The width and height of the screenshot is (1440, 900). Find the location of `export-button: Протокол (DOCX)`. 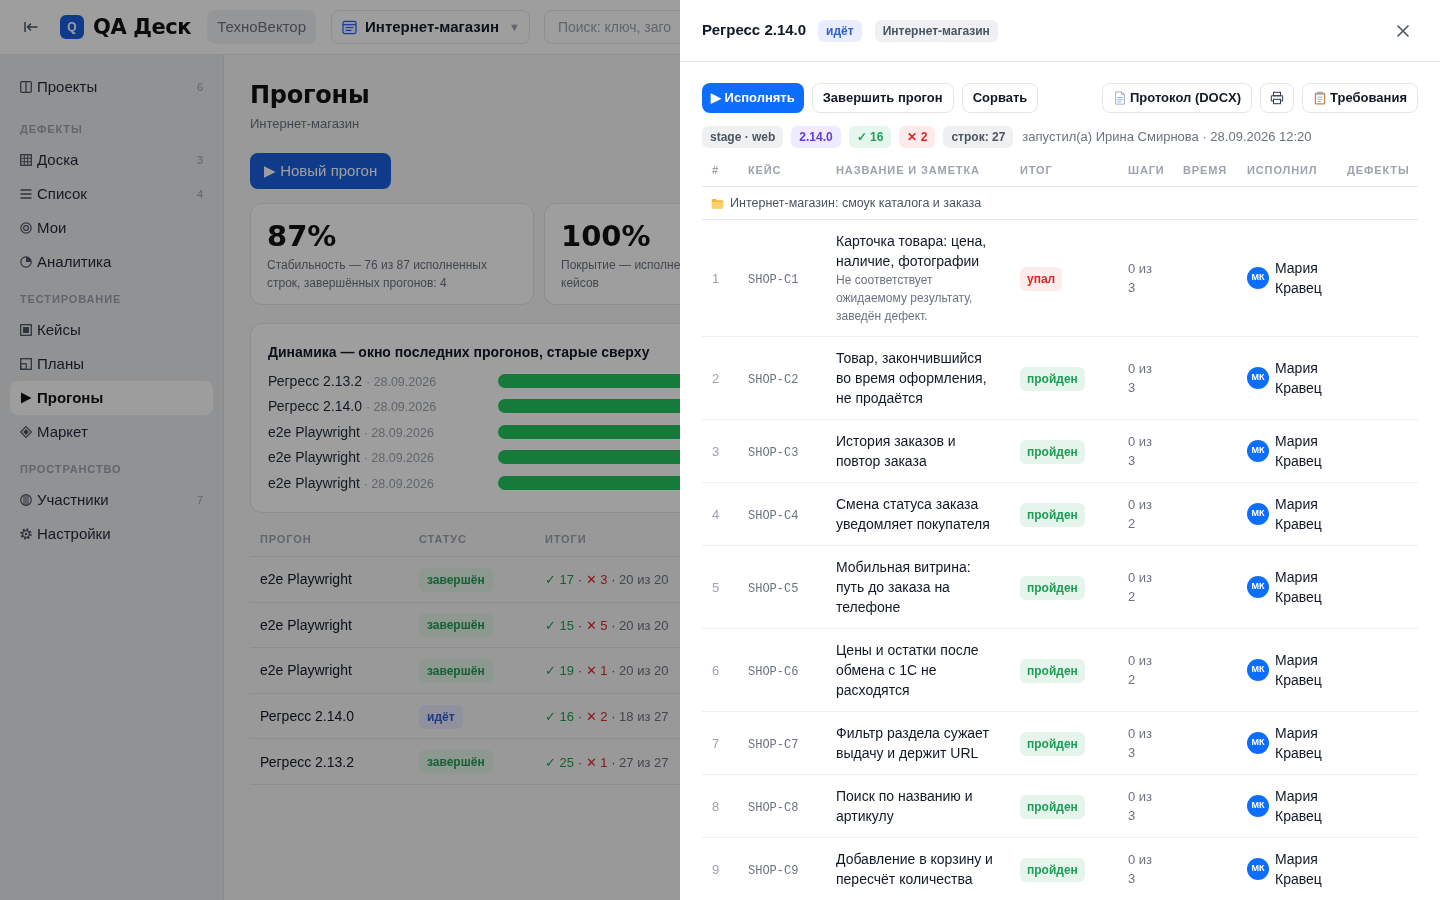

export-button: Протокол (DOCX) is located at coordinates (1177, 98).